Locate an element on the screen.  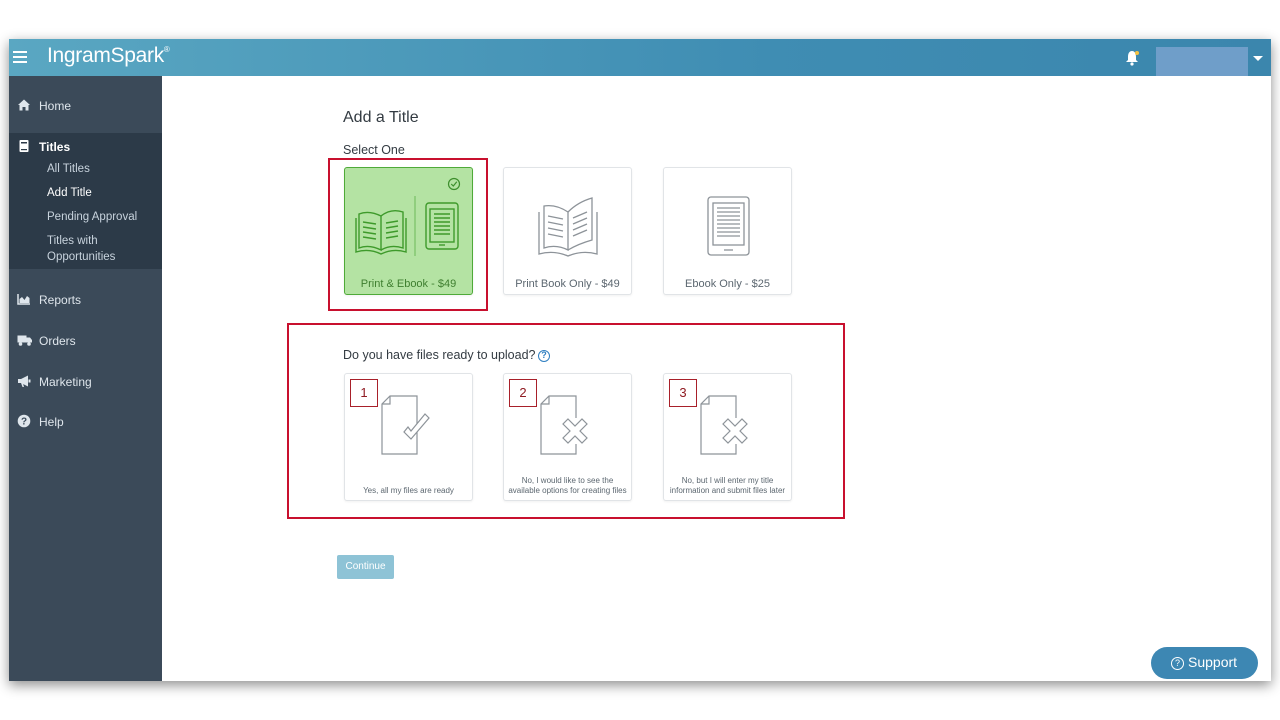
sidebar-subitem-all-titles: All Titles is located at coordinates (68, 169).